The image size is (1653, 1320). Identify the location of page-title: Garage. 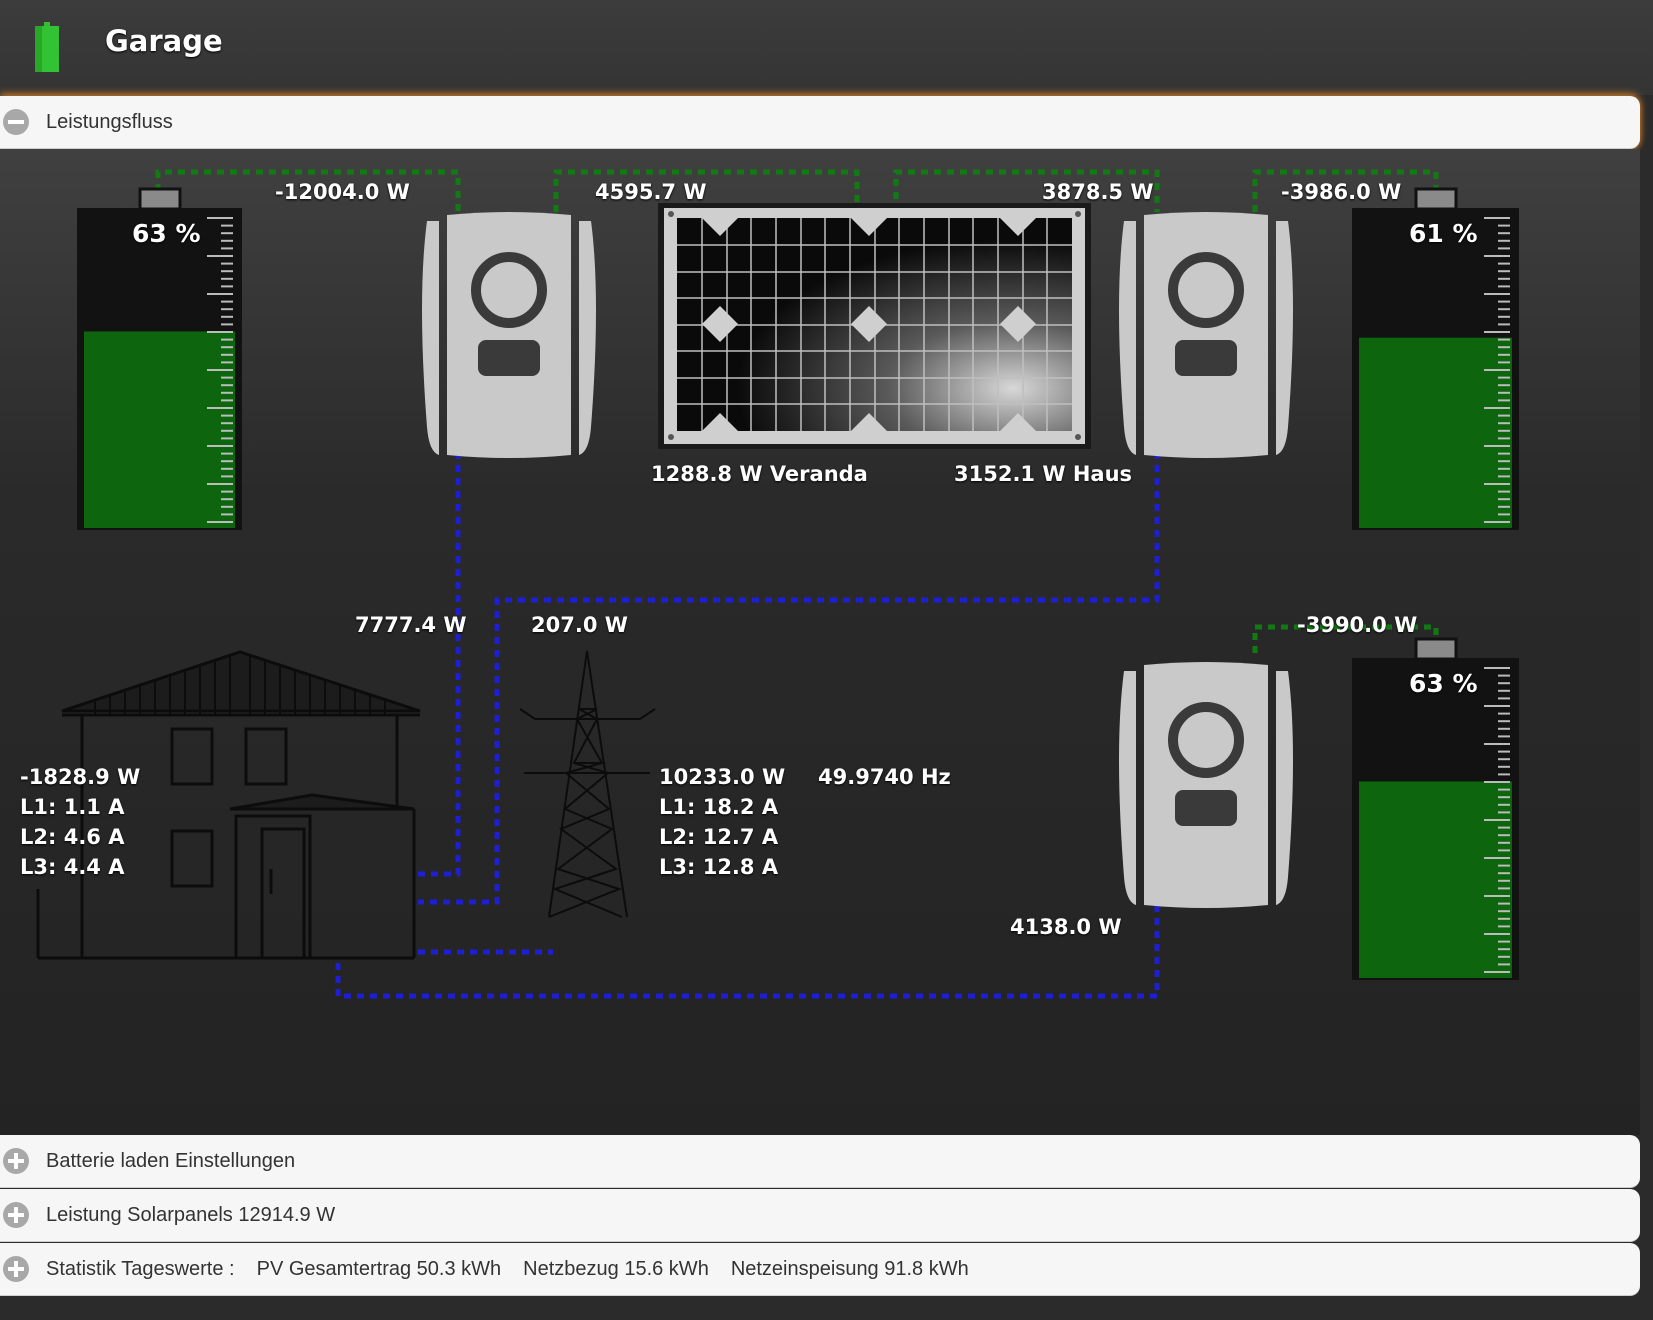
(164, 41).